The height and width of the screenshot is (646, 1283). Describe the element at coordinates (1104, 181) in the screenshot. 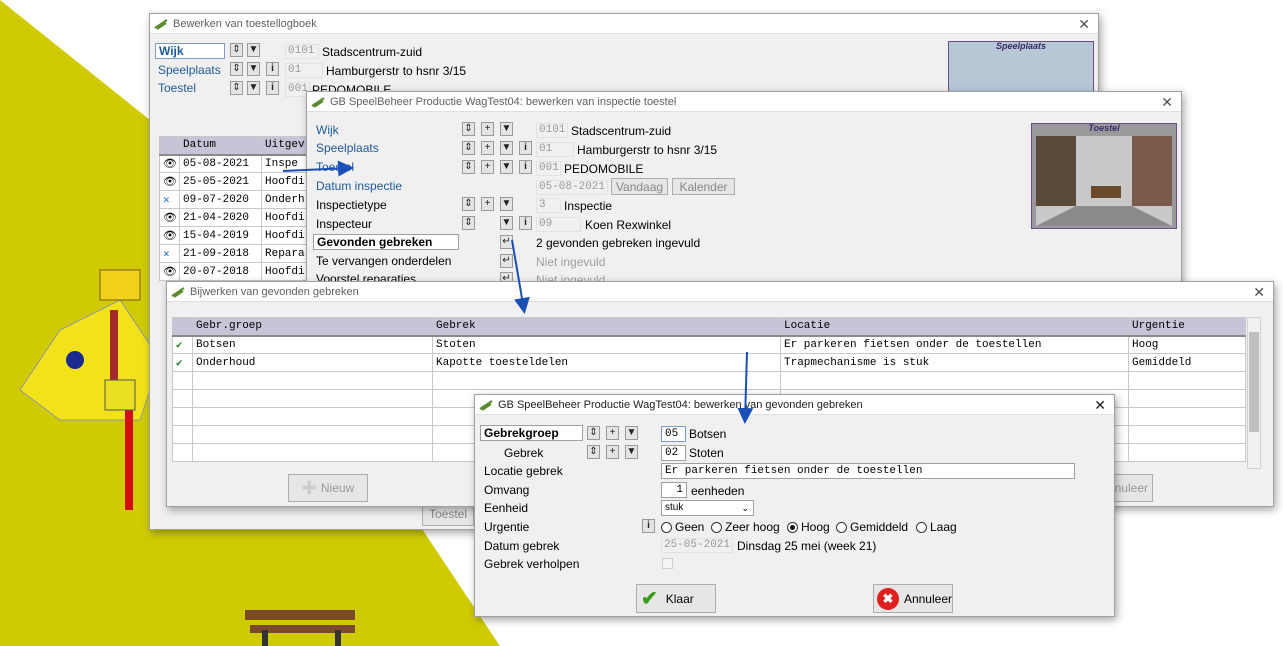

I see `street-photo-image` at that location.